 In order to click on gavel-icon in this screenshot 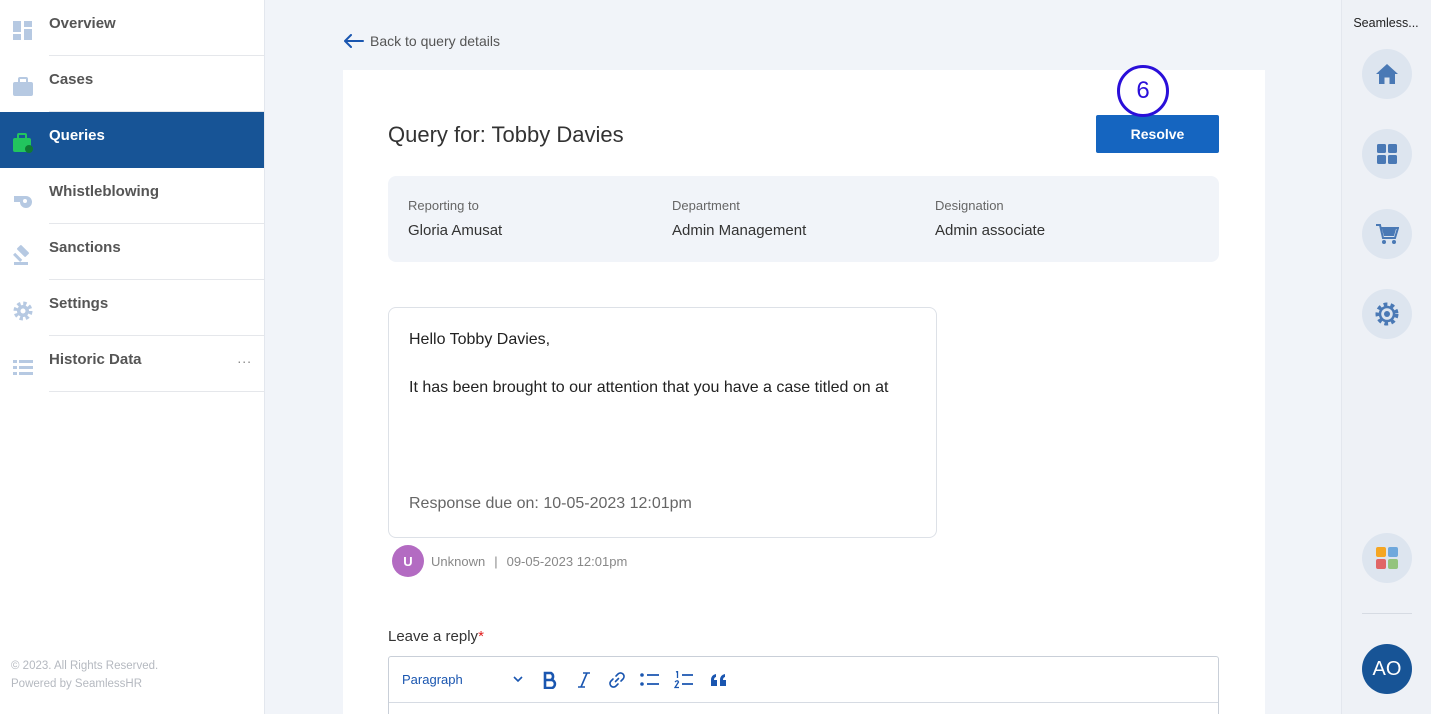, I will do `click(21, 255)`.